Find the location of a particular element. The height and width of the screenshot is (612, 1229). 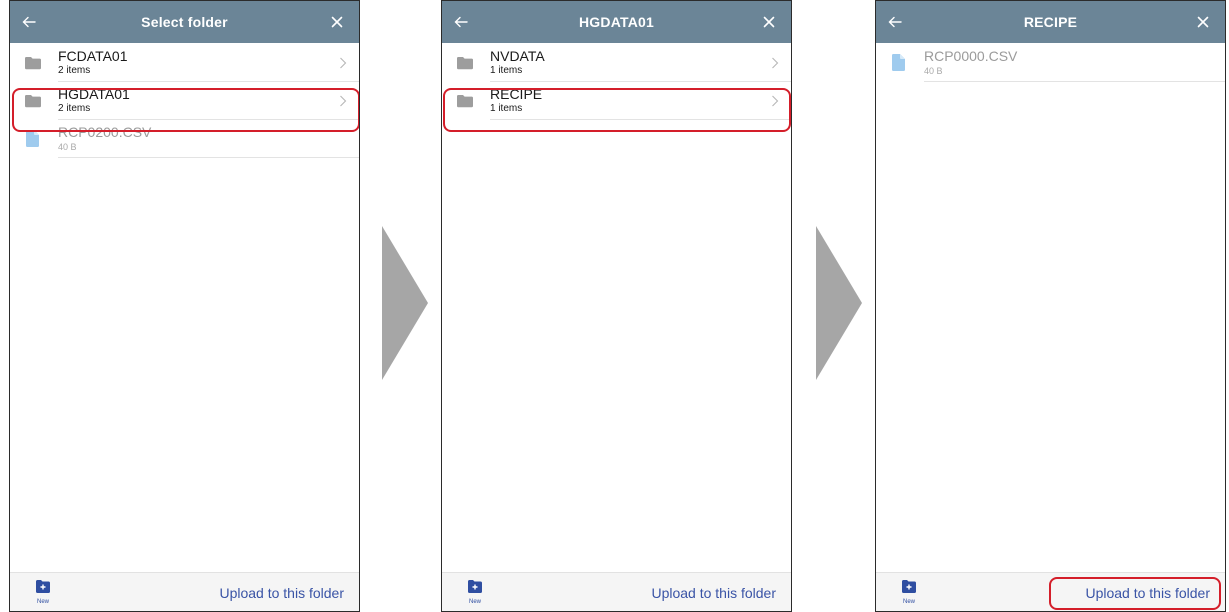

item-name: HGDATA01 is located at coordinates (94, 94).